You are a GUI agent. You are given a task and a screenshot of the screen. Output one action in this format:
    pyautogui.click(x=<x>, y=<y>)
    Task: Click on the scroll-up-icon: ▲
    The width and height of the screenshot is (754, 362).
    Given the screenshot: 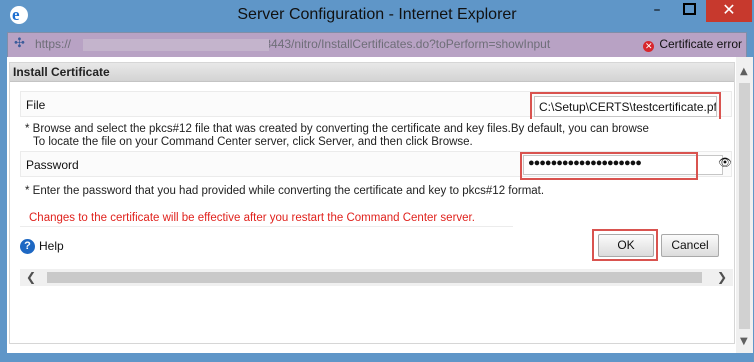 What is the action you would take?
    pyautogui.click(x=744, y=71)
    